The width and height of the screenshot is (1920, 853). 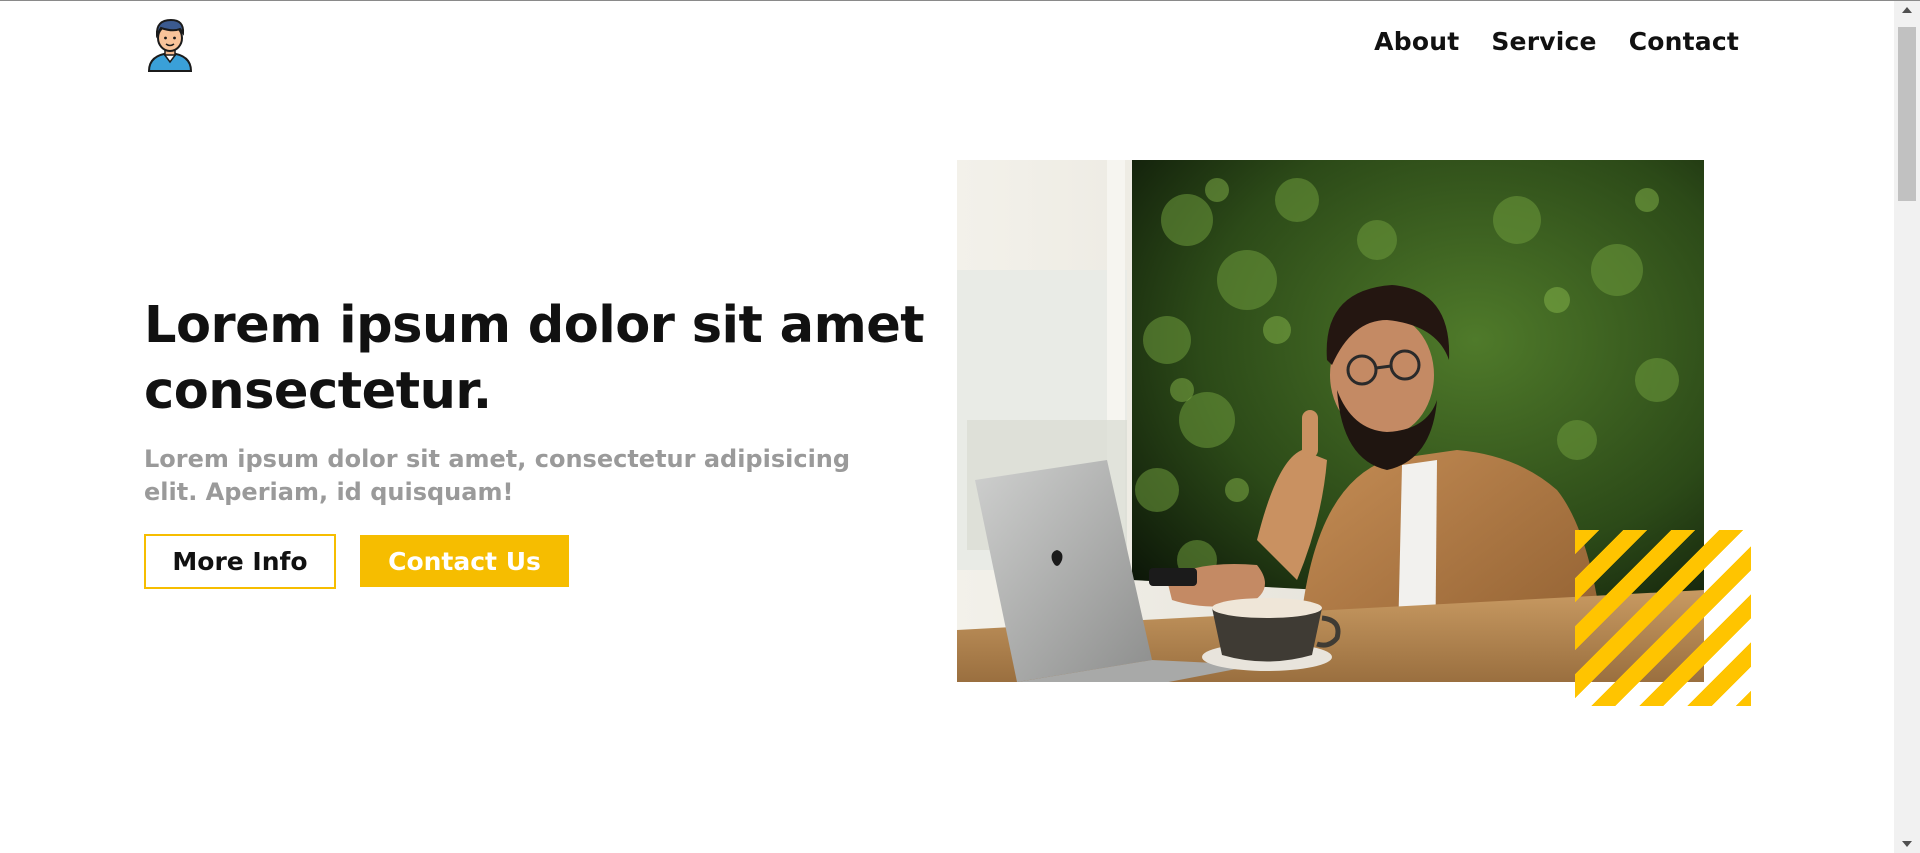 I want to click on scroll-up-arrow-icon, so click(x=1907, y=10).